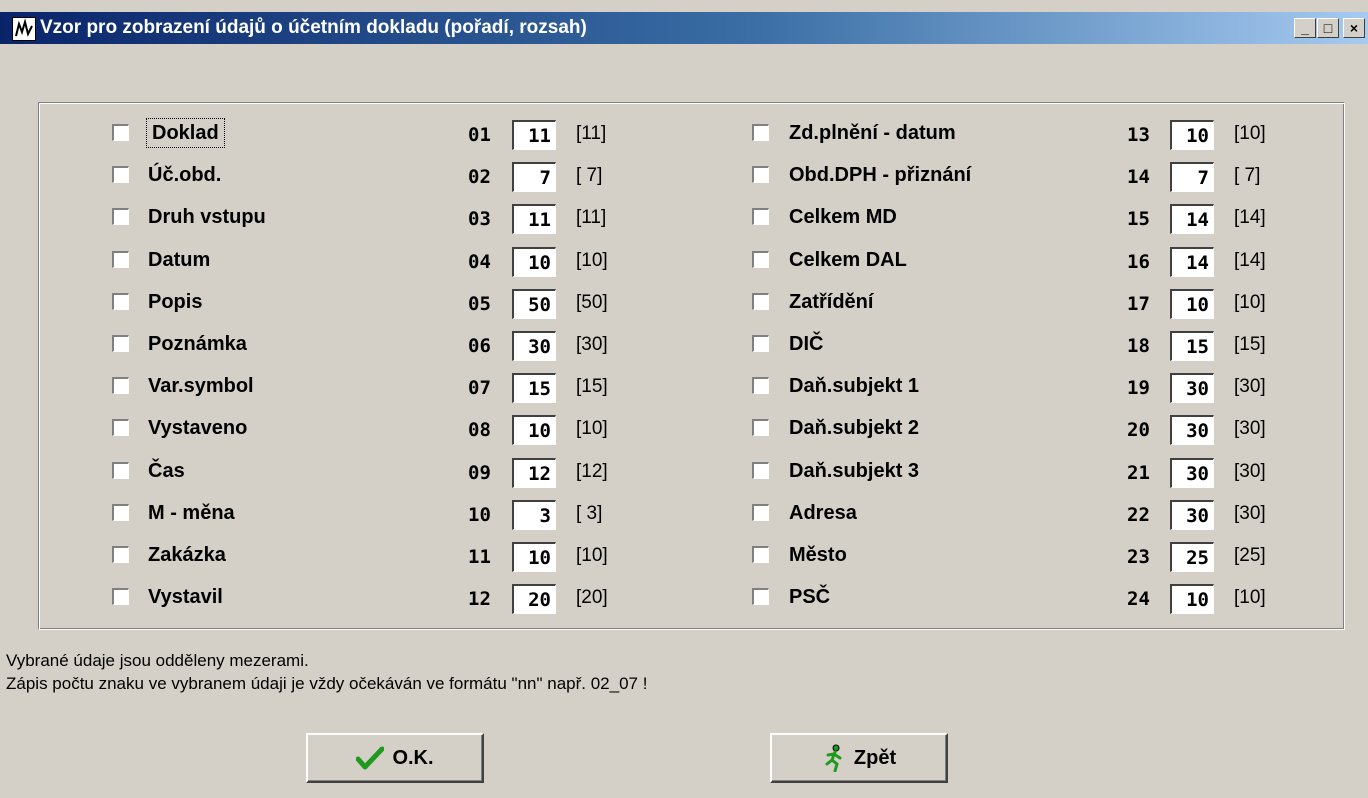 The image size is (1368, 798). I want to click on field-row: Celkem MD 15 14 [14], so click(1022, 219).